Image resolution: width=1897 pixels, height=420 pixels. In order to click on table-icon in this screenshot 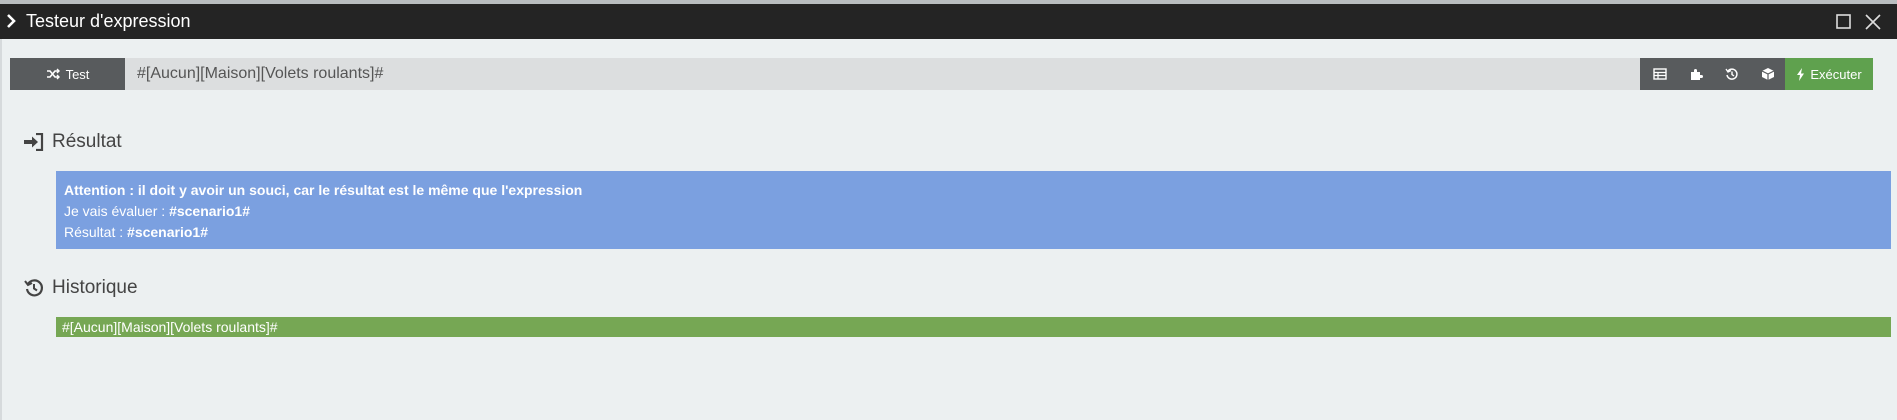, I will do `click(1660, 74)`.